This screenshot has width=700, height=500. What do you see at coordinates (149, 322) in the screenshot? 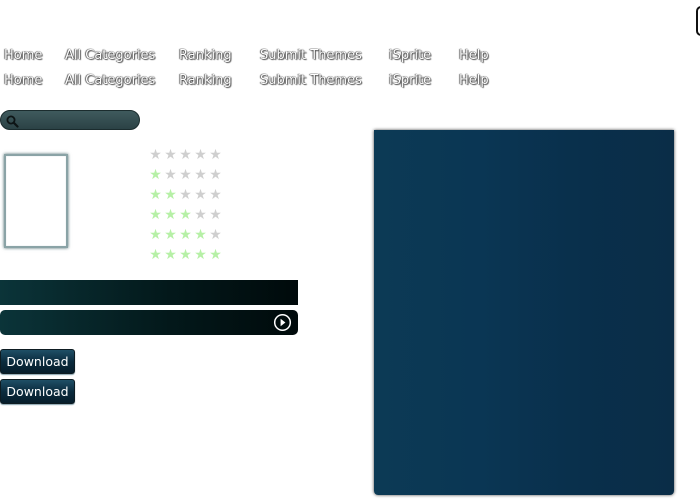
I see `preview-bar` at bounding box center [149, 322].